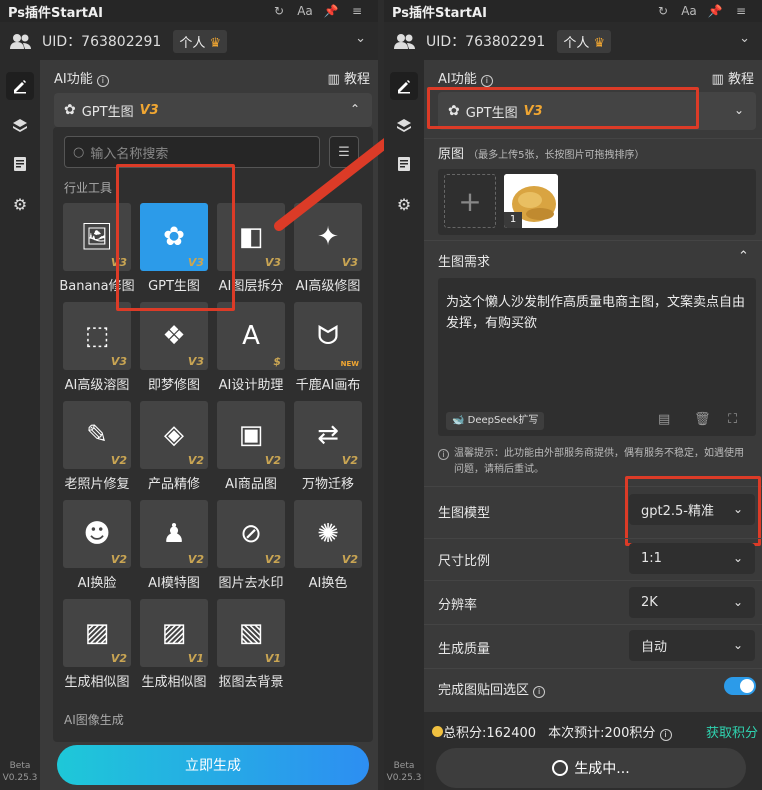 This screenshot has width=762, height=790. Describe the element at coordinates (490, 733) in the screenshot. I see `points-total: 总积分:162400` at that location.